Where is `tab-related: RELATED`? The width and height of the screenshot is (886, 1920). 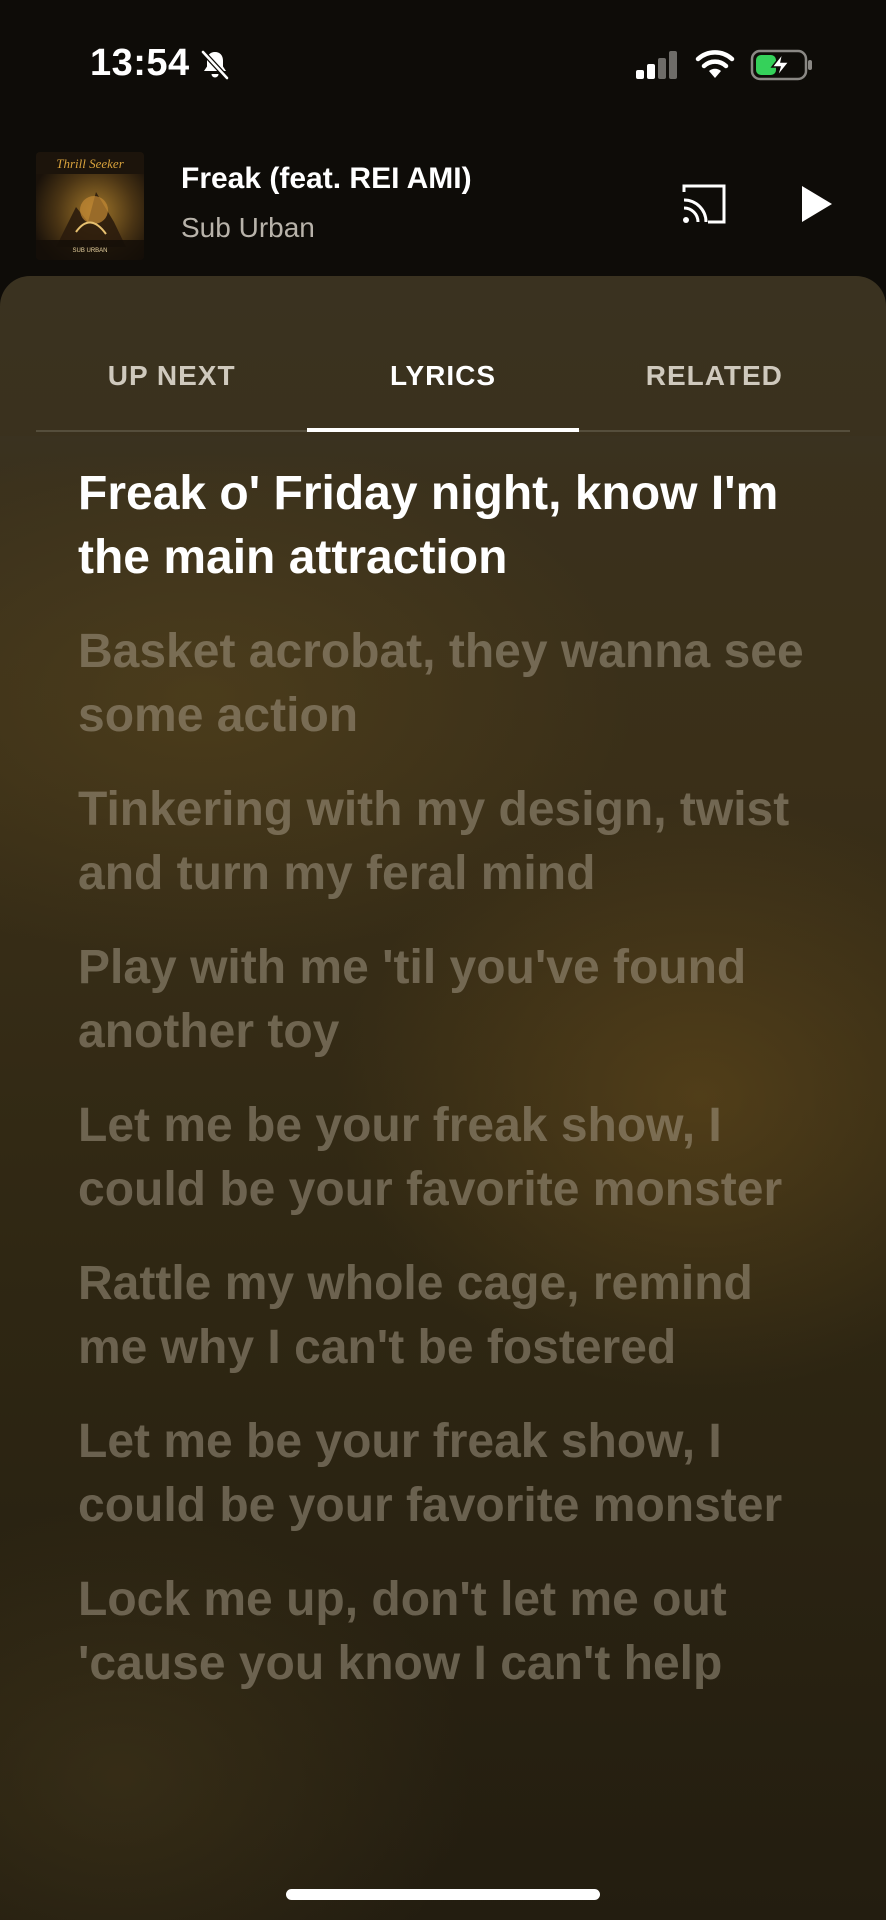
tab-related: RELATED is located at coordinates (714, 393).